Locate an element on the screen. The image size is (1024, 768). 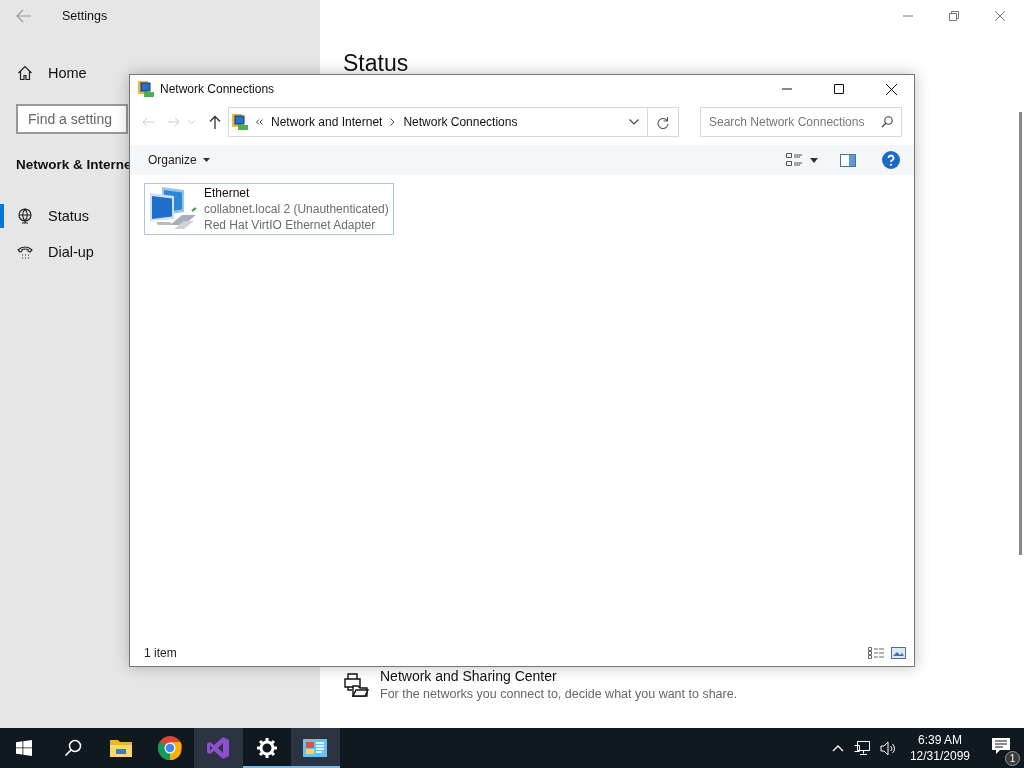
breadcrumb-item: Network and Internet is located at coordinates (327, 122).